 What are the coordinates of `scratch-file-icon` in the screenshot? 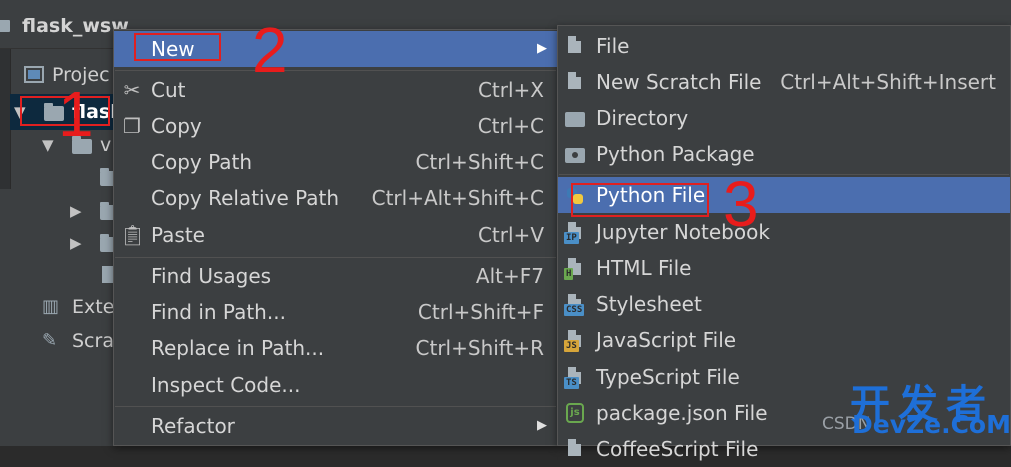 It's located at (574, 80).